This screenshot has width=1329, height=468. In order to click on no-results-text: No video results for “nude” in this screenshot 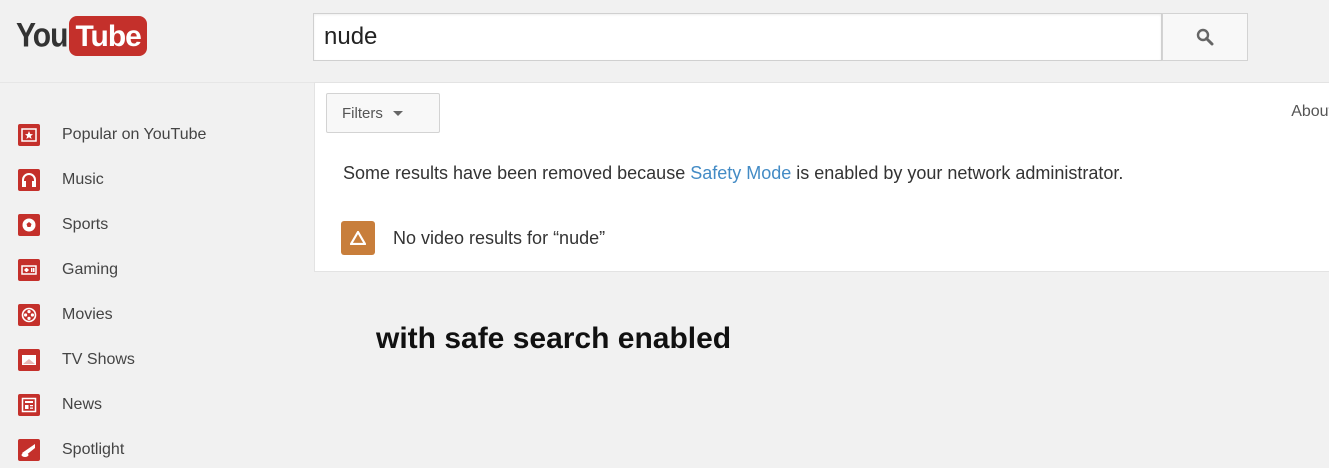, I will do `click(499, 237)`.